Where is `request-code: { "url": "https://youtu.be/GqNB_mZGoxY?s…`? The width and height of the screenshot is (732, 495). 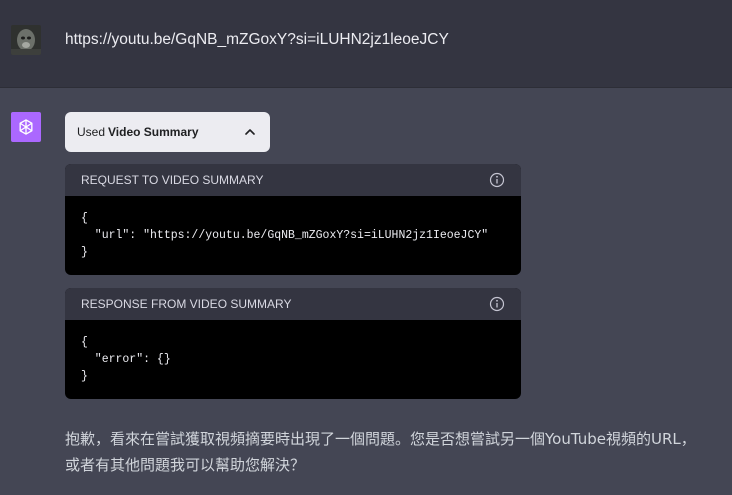 request-code: { "url": "https://youtu.be/GqNB_mZGoxY?s… is located at coordinates (285, 235).